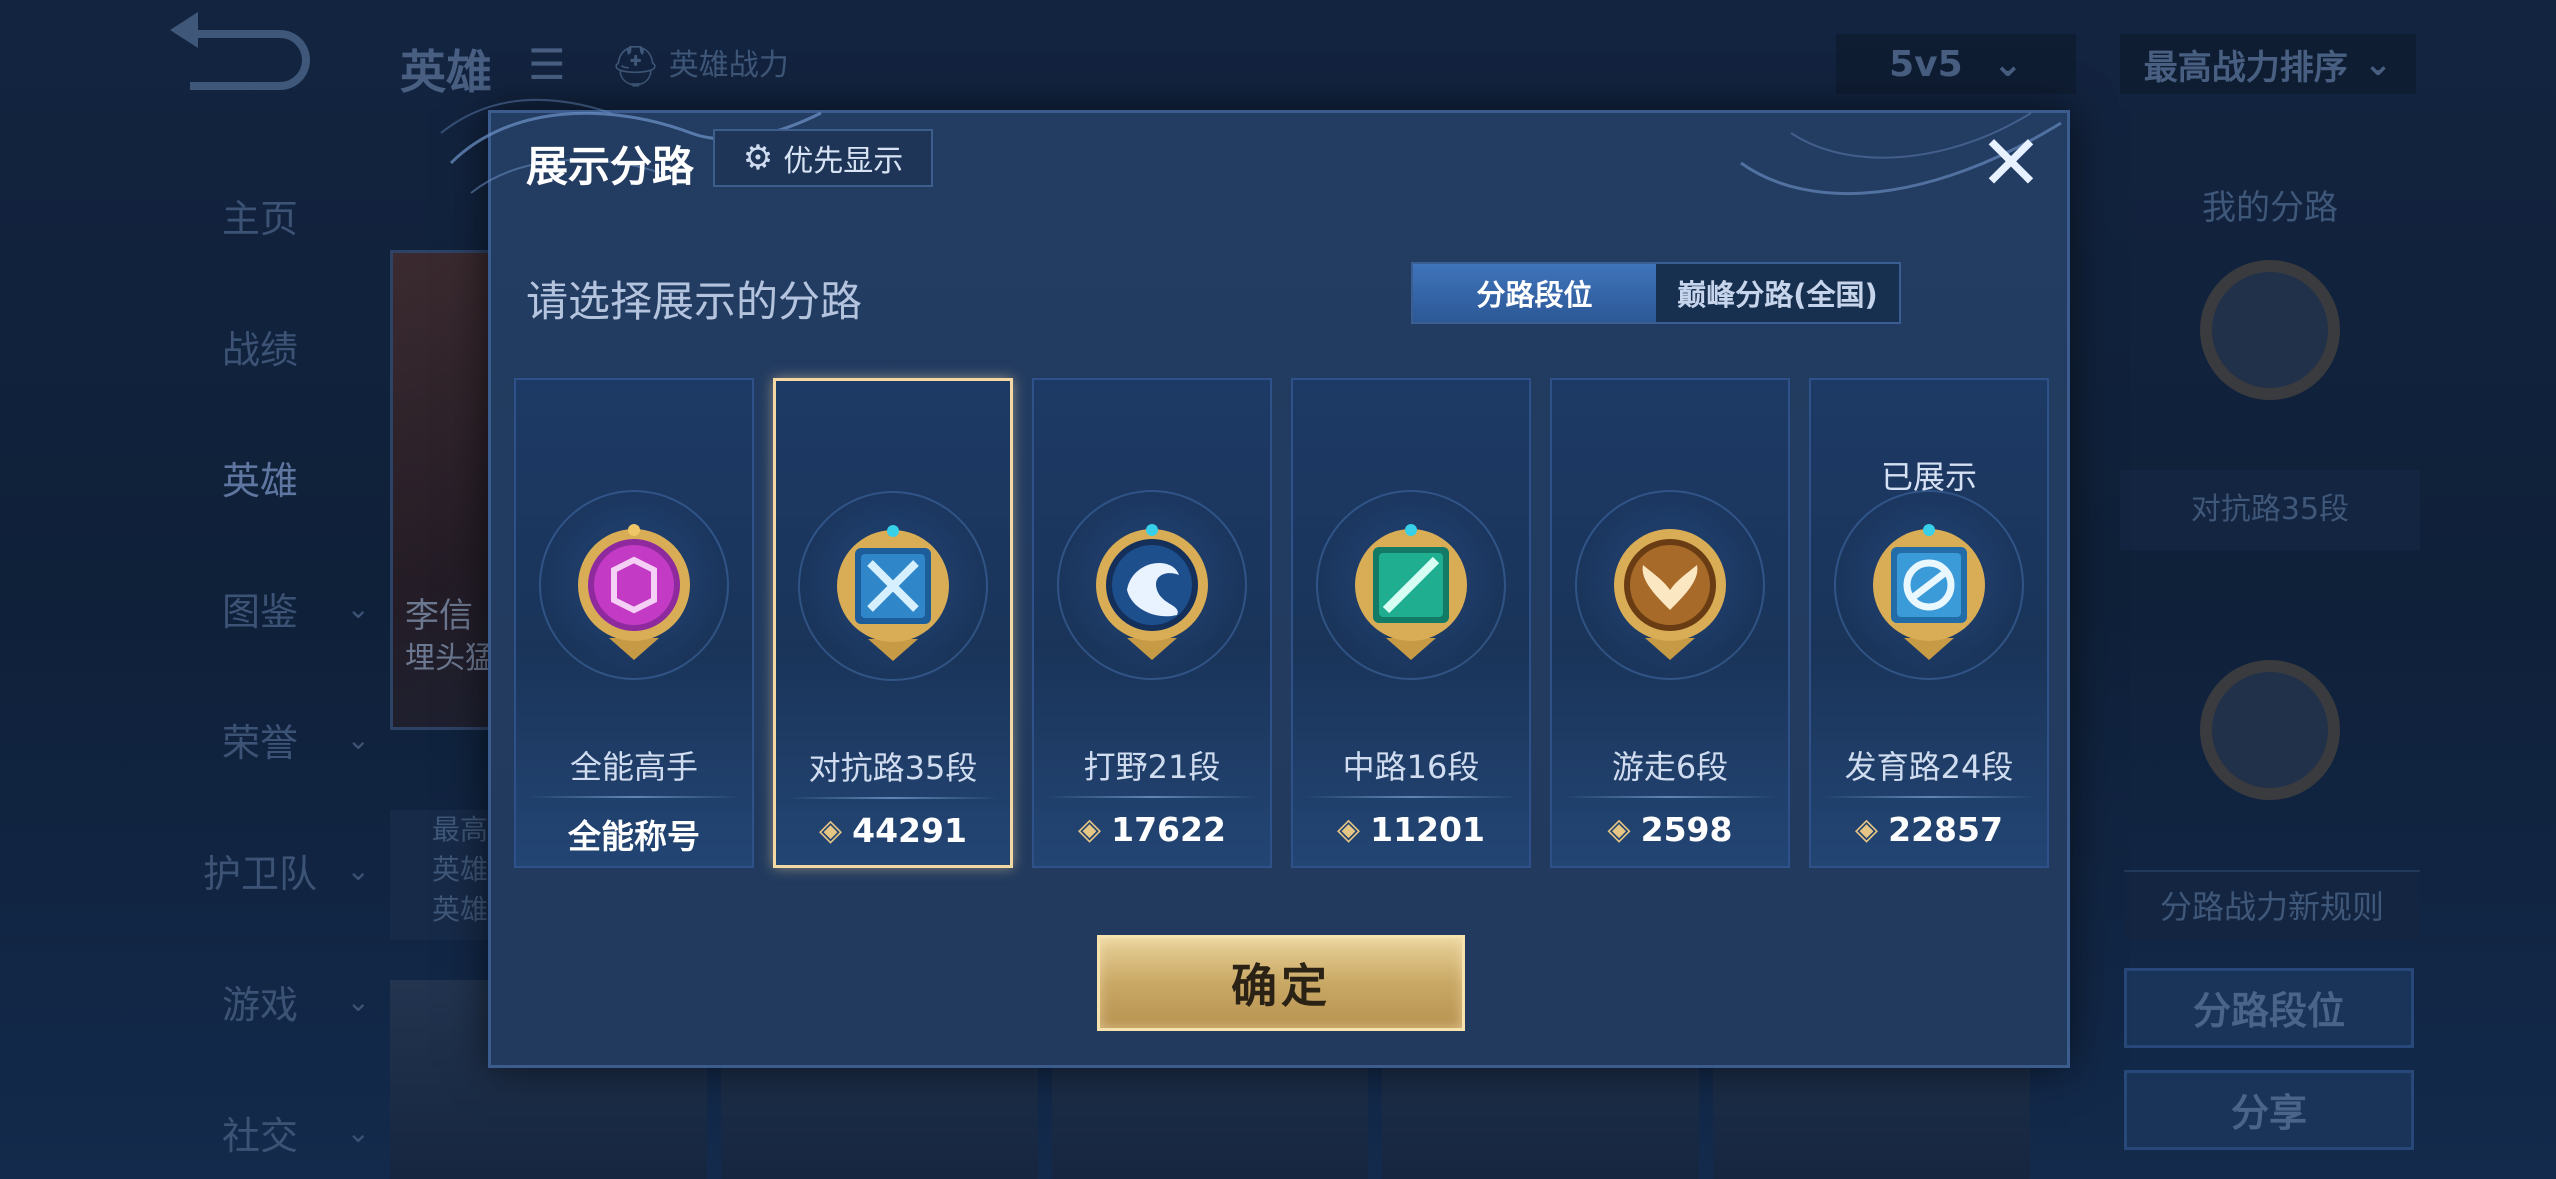 Image resolution: width=2556 pixels, height=1179 pixels. I want to click on sidebar-item-label: 主页, so click(259, 219).